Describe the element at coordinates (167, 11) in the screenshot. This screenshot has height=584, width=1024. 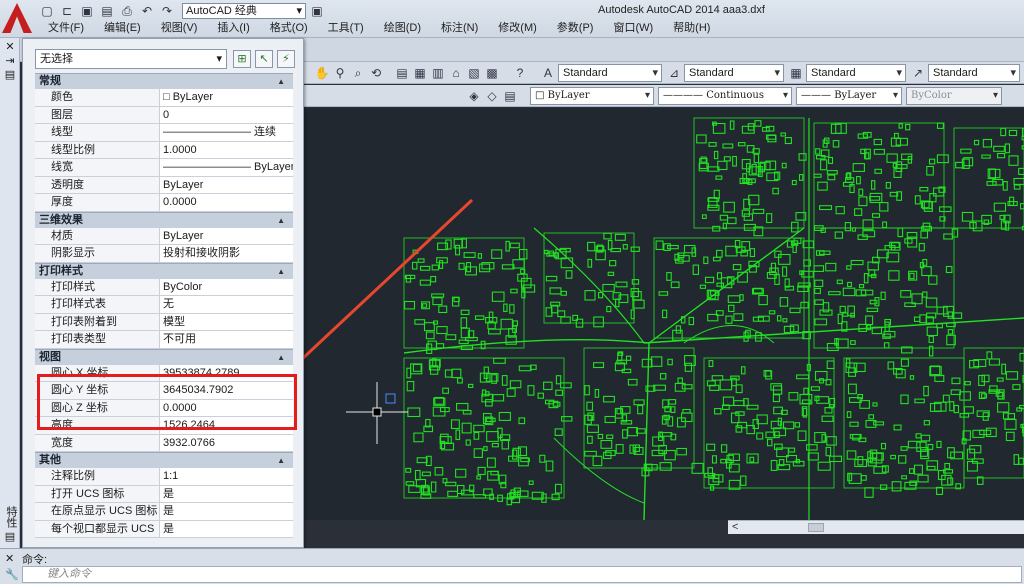
I see `redo-icon: ↷` at that location.